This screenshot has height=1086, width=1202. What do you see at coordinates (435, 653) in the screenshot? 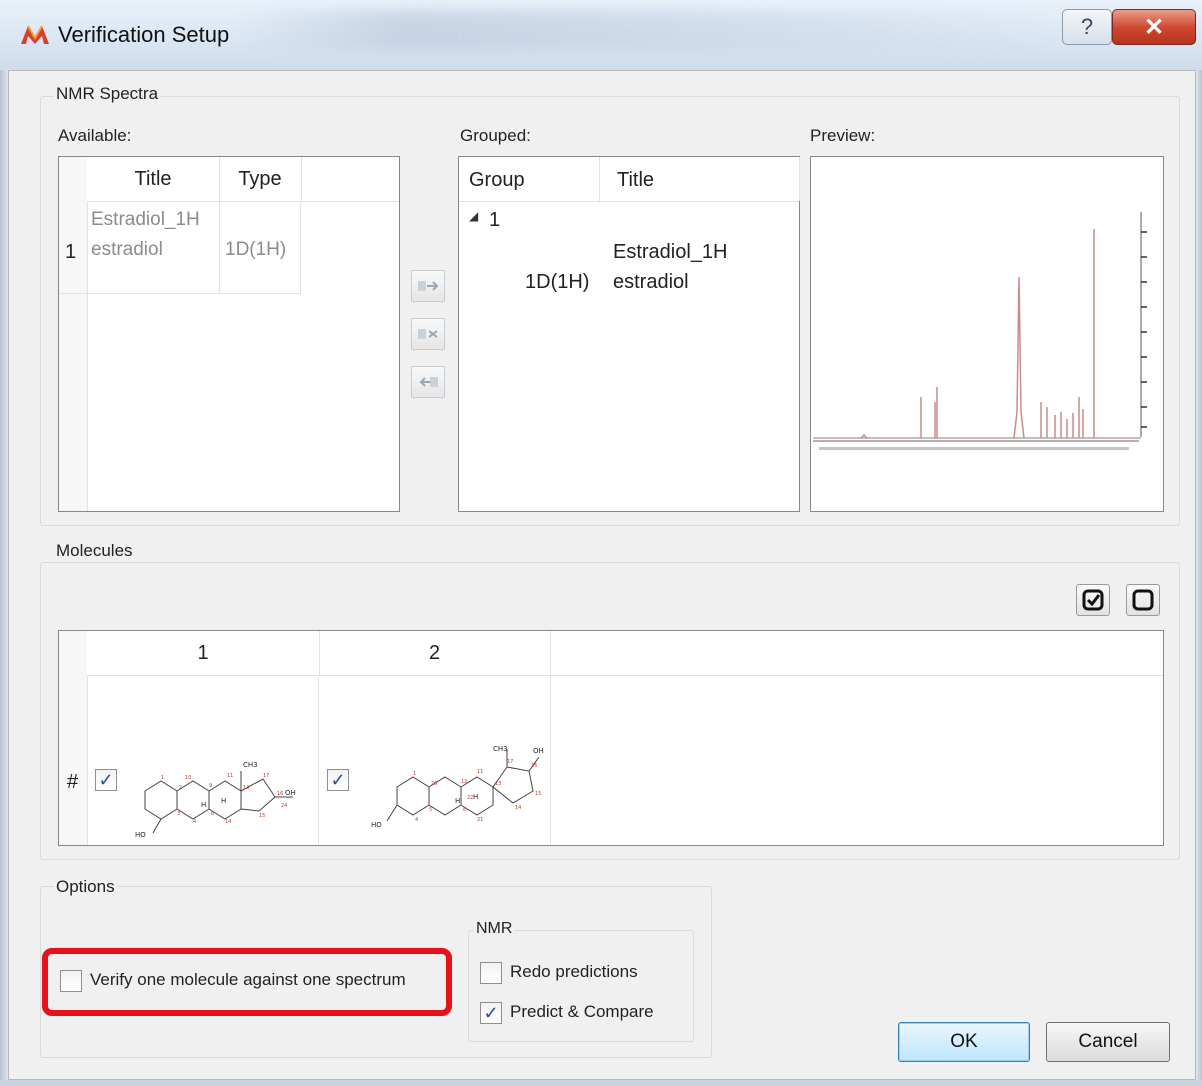
I see `column-header-molecule-2: 2` at bounding box center [435, 653].